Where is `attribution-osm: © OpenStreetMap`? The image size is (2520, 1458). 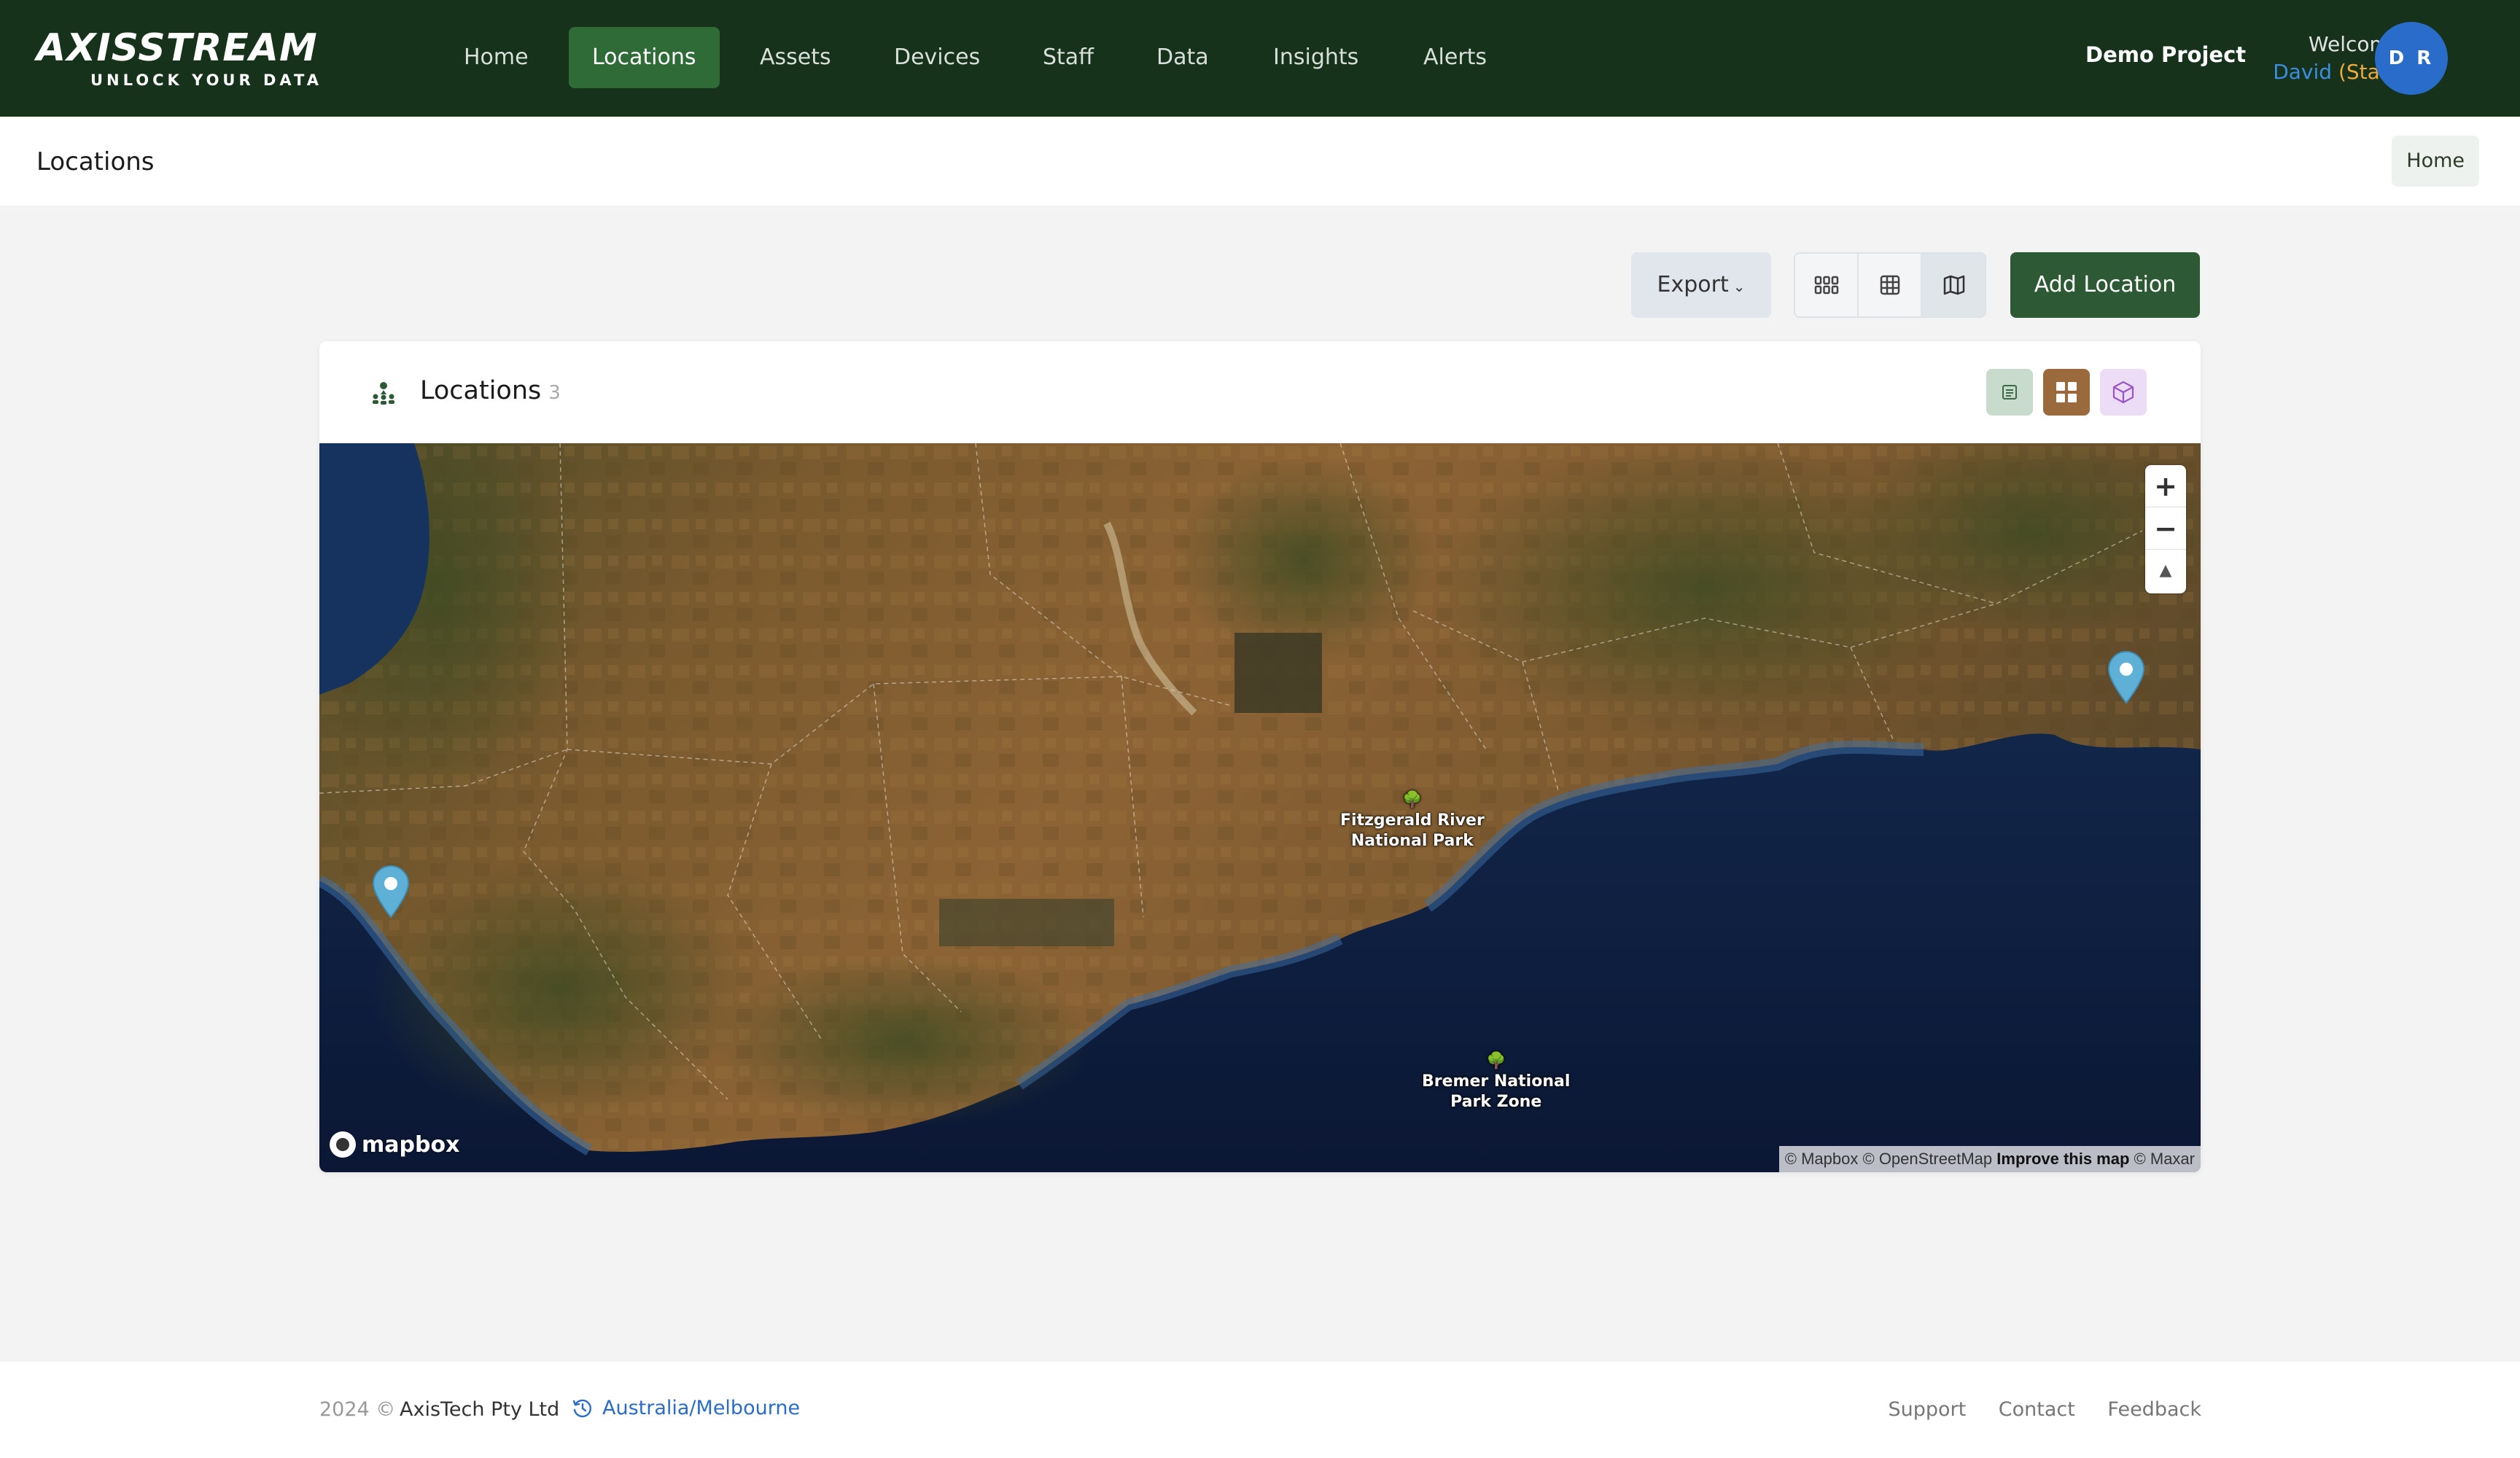 attribution-osm: © OpenStreetMap is located at coordinates (1928, 1159).